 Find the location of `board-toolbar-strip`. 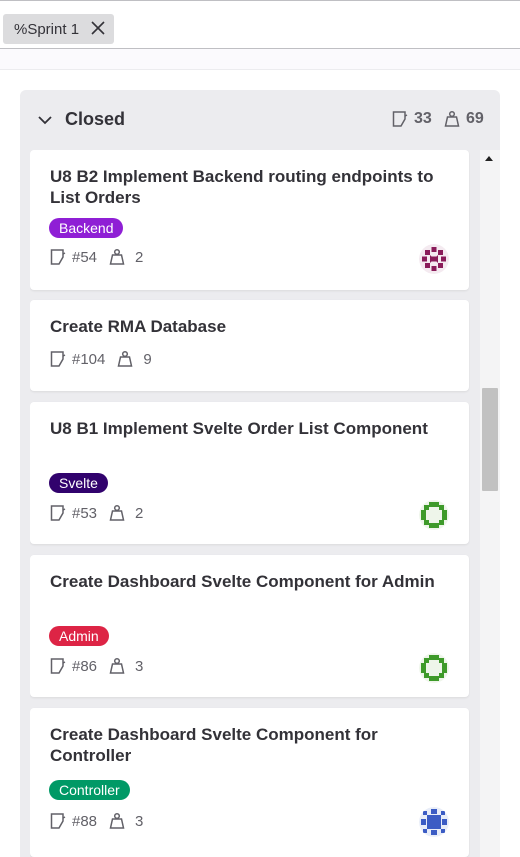

board-toolbar-strip is located at coordinates (260, 59).